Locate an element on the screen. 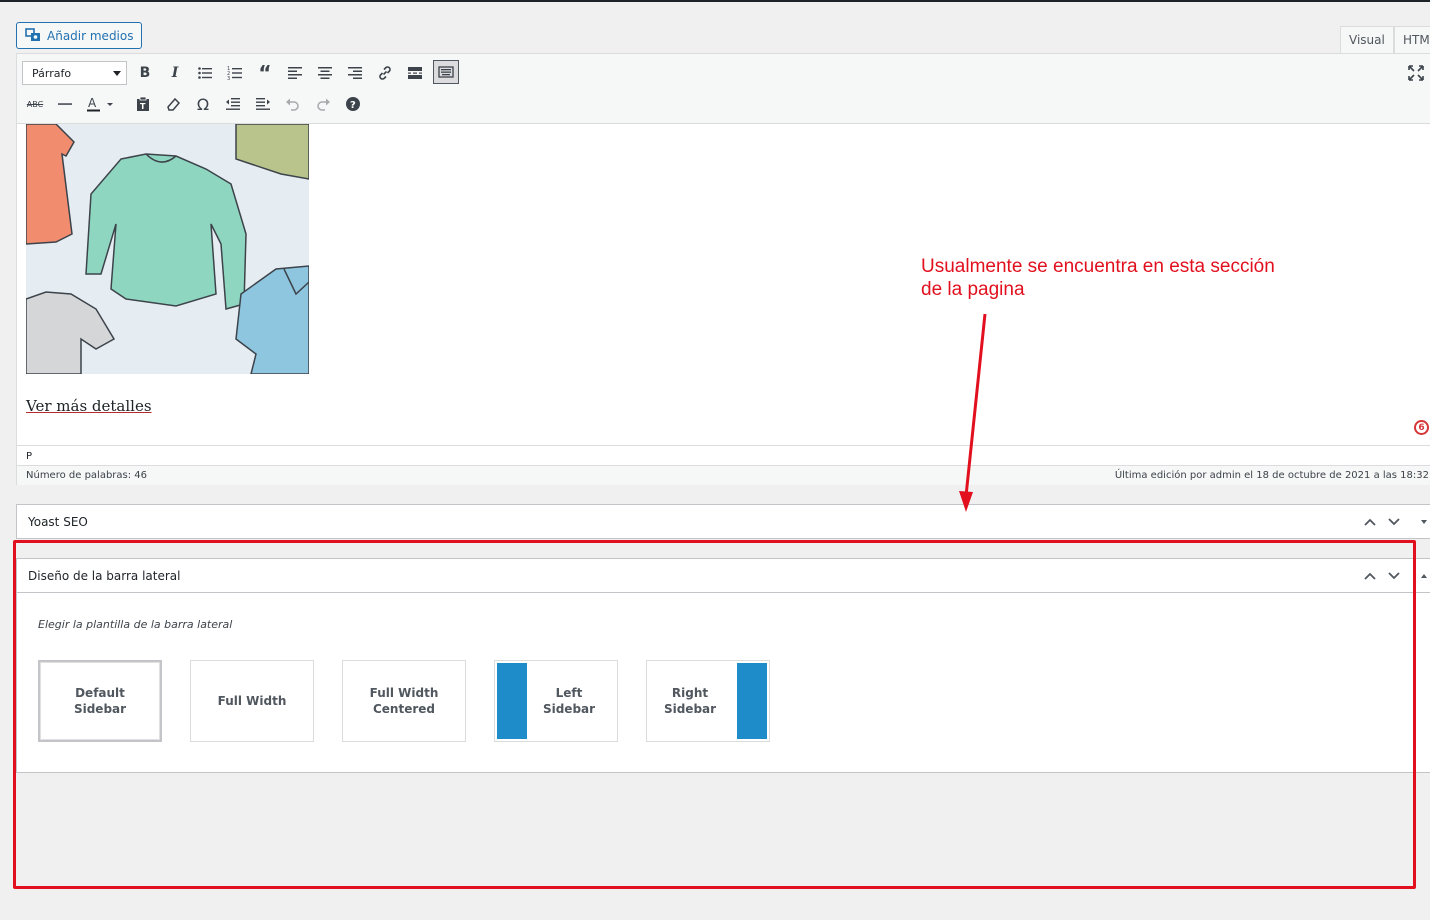 The image size is (1430, 920). right-sidebar-indicator is located at coordinates (752, 701).